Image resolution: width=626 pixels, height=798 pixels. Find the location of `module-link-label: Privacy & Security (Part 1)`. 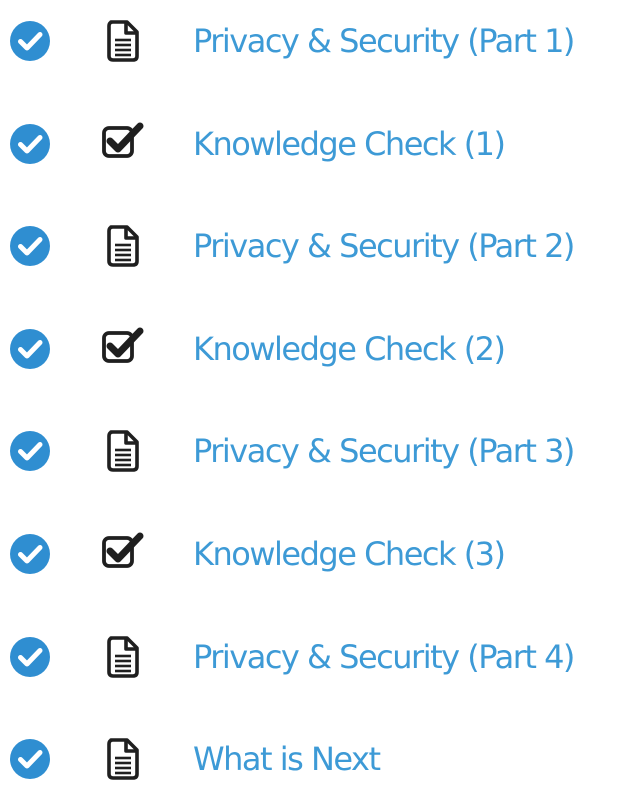

module-link-label: Privacy & Security (Part 1) is located at coordinates (384, 41).